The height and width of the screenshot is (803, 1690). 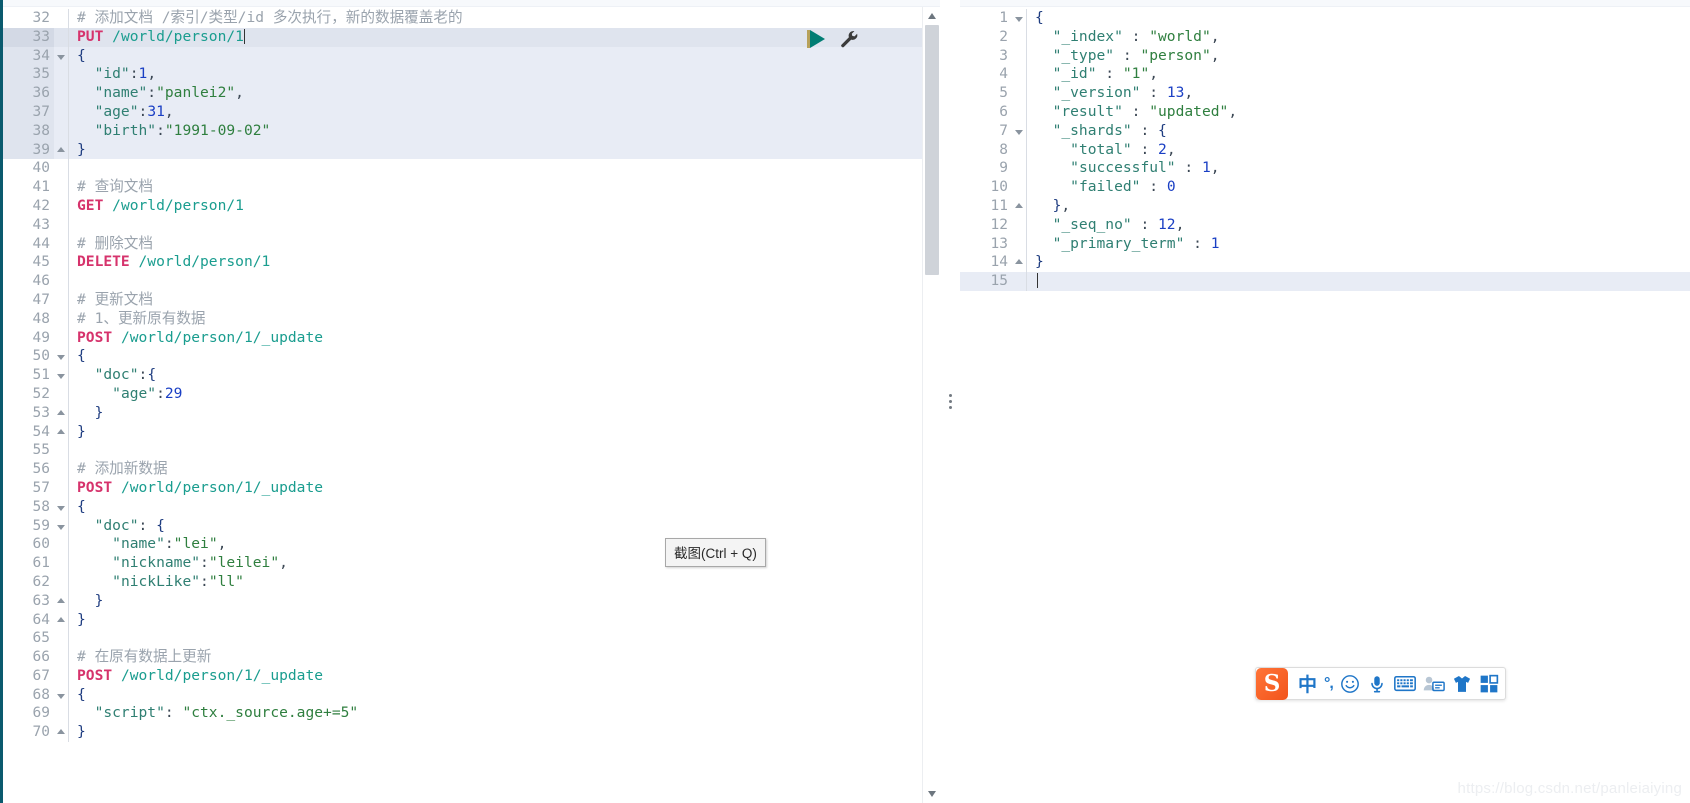 I want to click on editor-line: 39}, so click(x=465, y=150).